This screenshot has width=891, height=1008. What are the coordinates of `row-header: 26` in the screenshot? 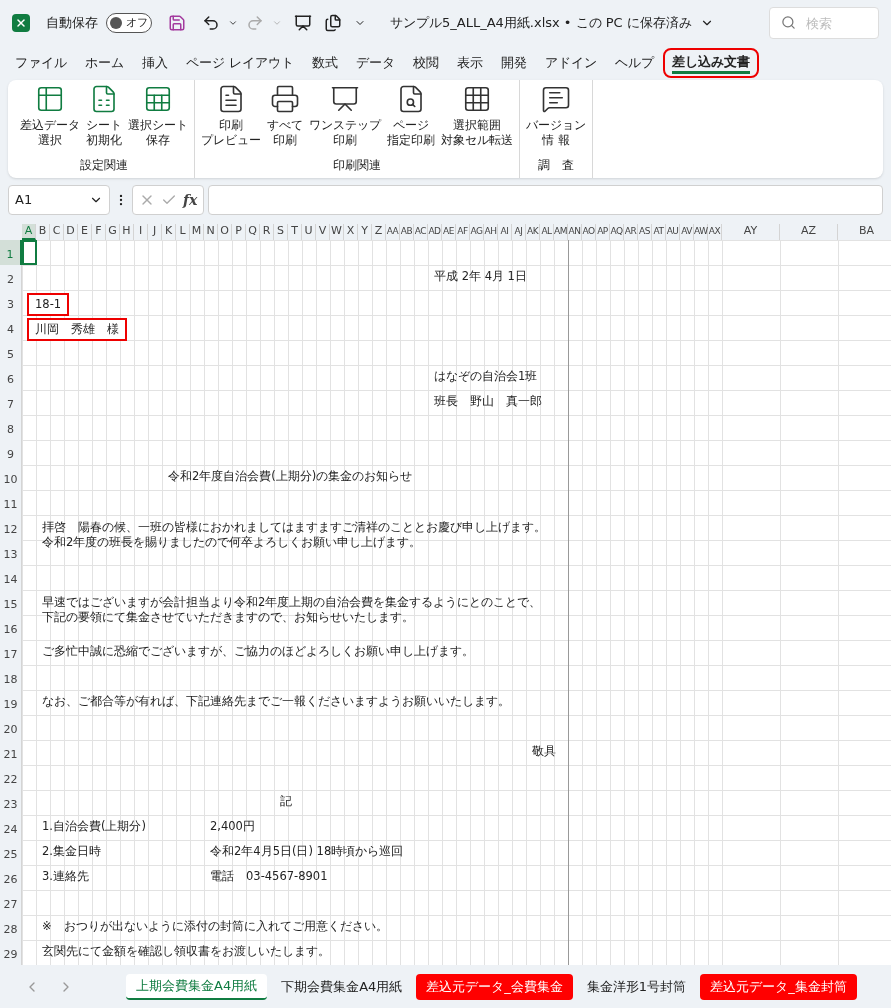 It's located at (11, 877).